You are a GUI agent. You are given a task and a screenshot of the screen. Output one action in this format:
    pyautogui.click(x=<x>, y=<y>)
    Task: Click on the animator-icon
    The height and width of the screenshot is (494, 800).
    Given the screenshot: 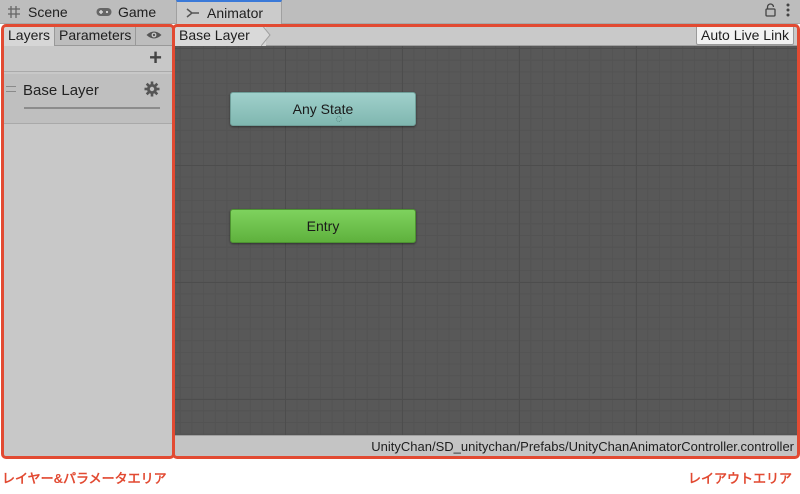 What is the action you would take?
    pyautogui.click(x=193, y=13)
    